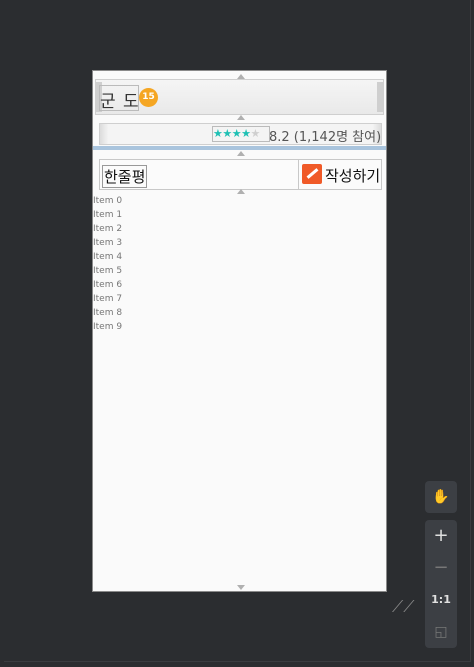 The height and width of the screenshot is (667, 474). I want to click on review-header: 한줄평 작성하기, so click(240, 174).